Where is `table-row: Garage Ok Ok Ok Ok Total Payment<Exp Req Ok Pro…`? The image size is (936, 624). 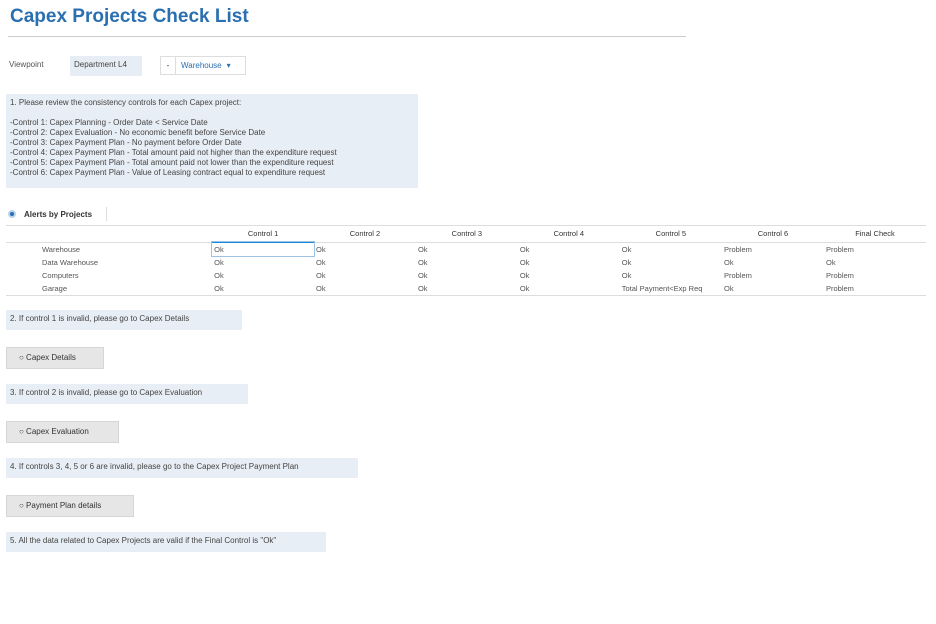
table-row: Garage Ok Ok Ok Ok Total Payment<Exp Req Ok Pro… is located at coordinates (466, 289).